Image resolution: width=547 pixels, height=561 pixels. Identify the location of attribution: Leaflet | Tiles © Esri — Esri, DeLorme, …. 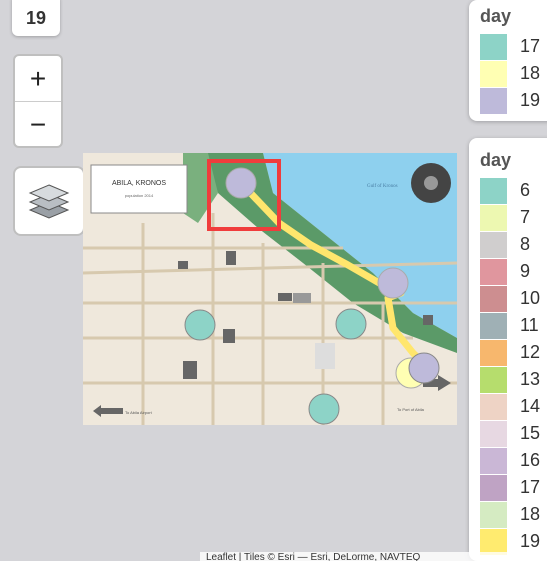
(373, 556).